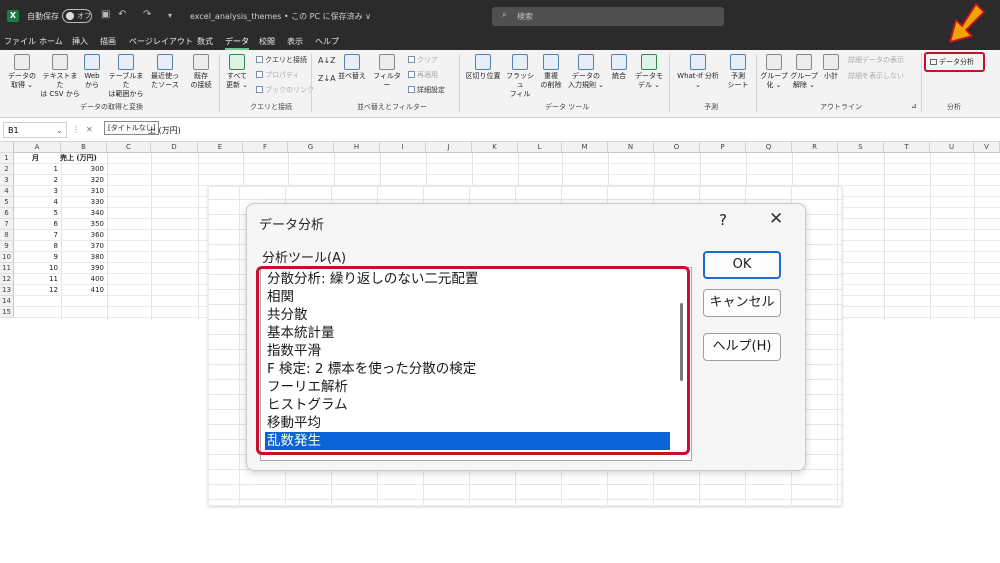 This screenshot has height=563, width=1000. I want to click on autosave-toggle: オフ, so click(77, 16).